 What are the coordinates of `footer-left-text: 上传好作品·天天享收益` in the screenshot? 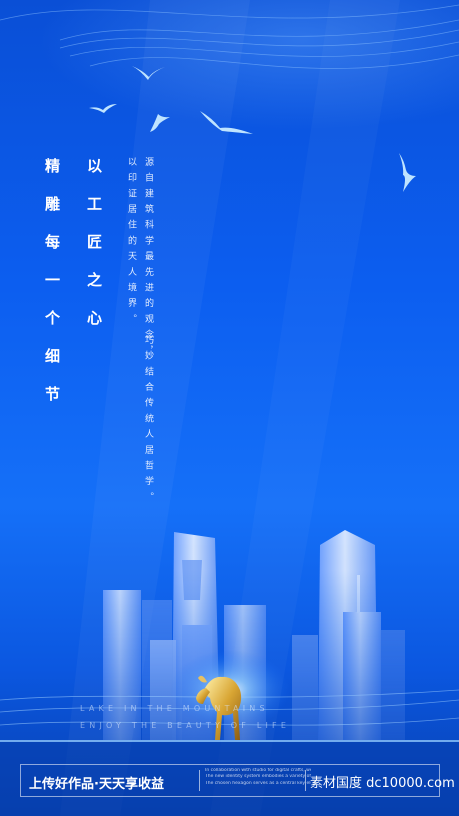 It's located at (96, 784).